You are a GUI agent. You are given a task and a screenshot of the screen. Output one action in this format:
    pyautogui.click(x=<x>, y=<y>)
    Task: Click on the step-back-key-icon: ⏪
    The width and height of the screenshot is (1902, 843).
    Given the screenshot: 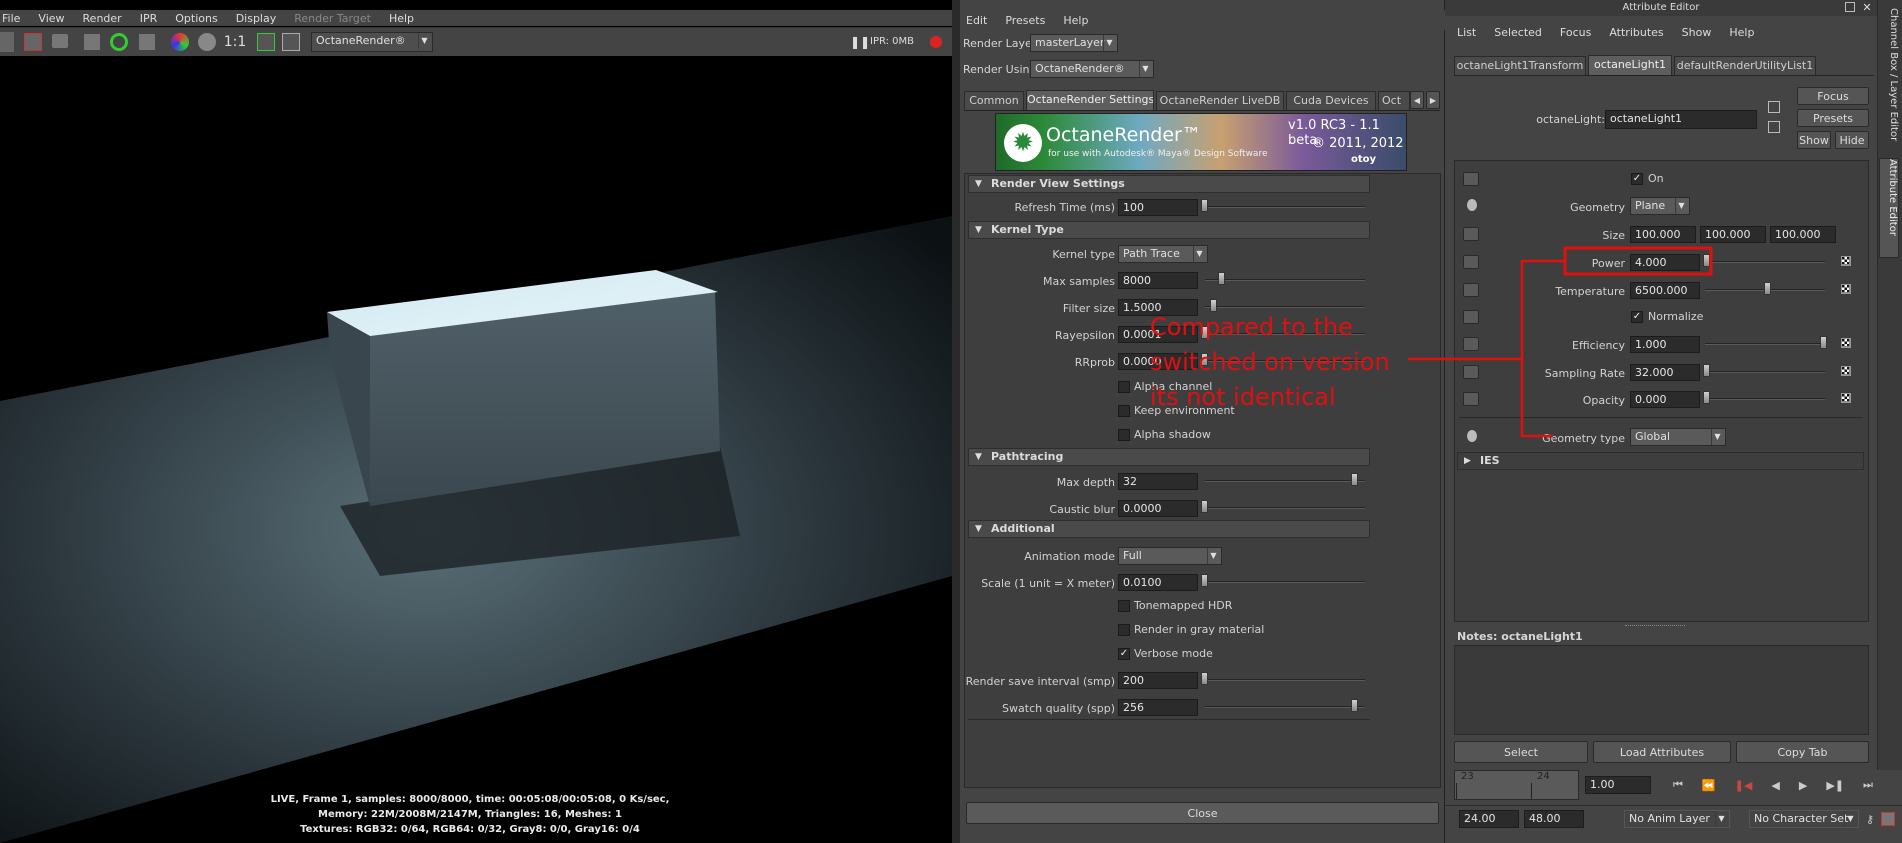 What is the action you would take?
    pyautogui.click(x=1709, y=785)
    